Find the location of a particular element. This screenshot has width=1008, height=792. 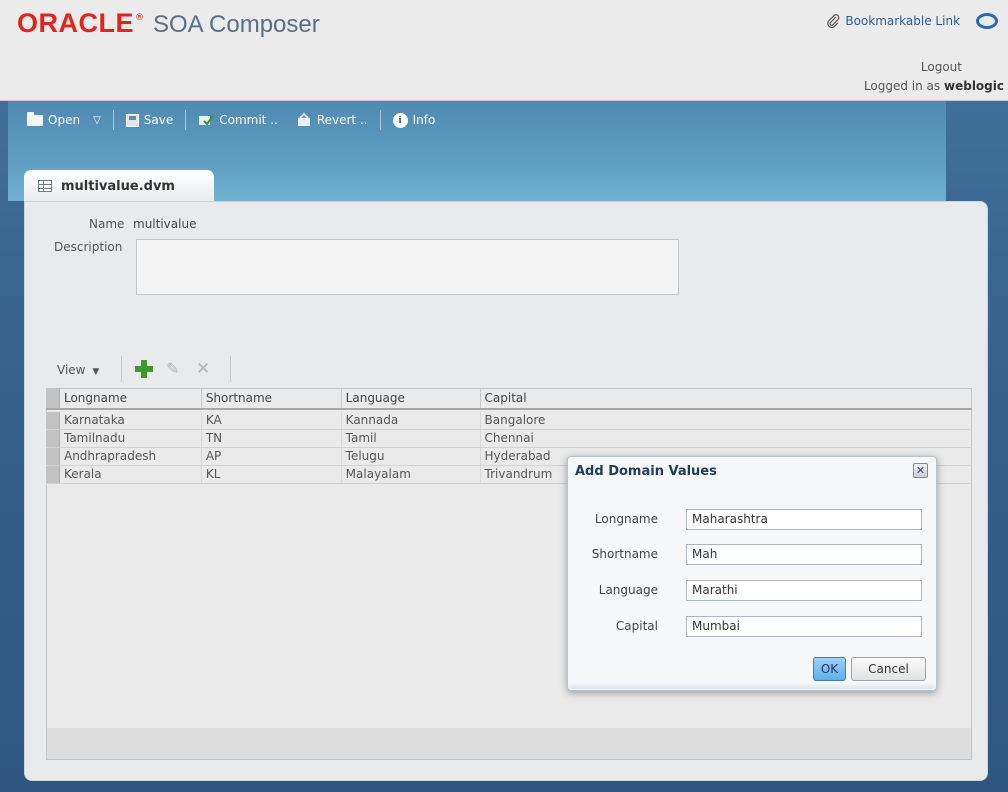

tab-multivalue-dvm: multivalue.dvm is located at coordinates (119, 186).